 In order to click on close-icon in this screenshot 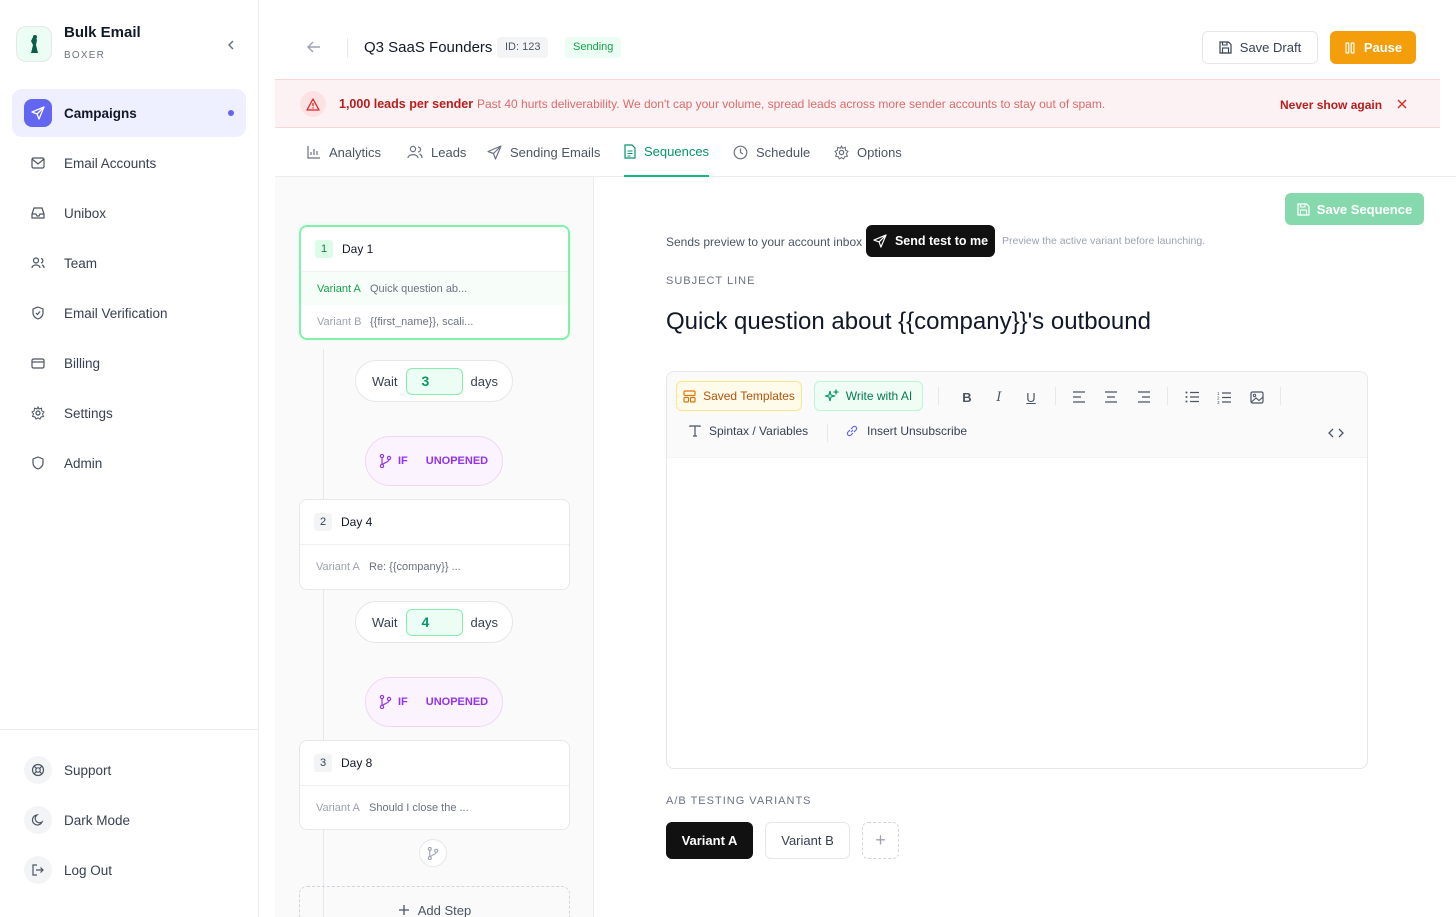, I will do `click(1402, 104)`.